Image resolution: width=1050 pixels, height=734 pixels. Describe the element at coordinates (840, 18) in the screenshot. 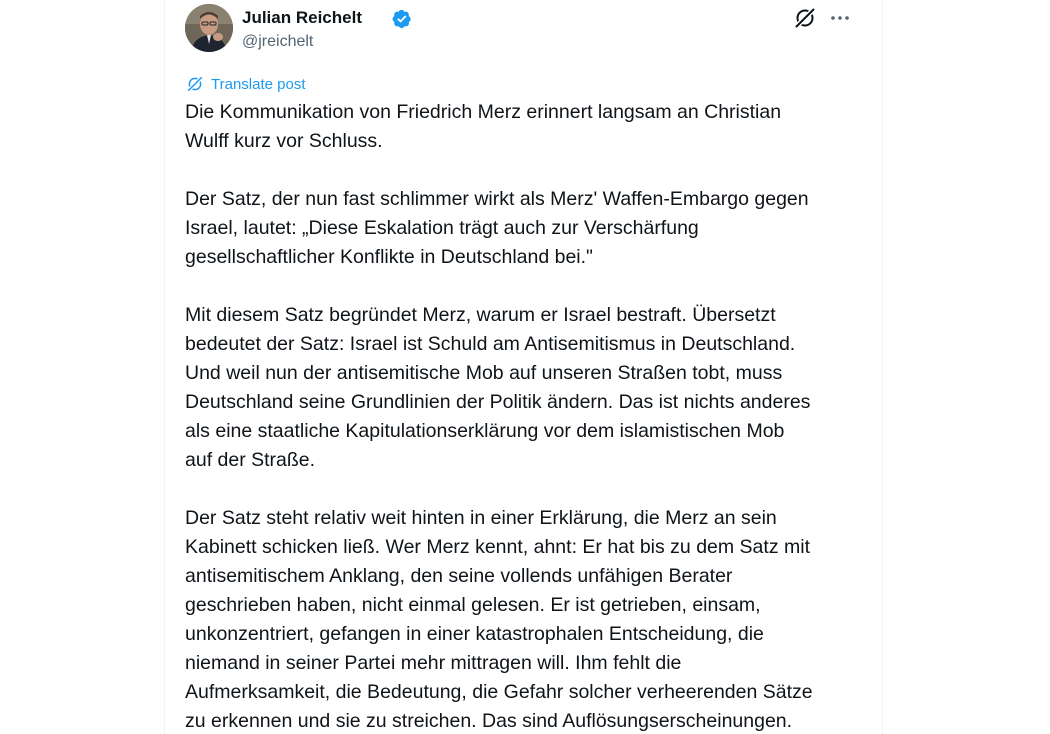

I see `more-icon` at that location.